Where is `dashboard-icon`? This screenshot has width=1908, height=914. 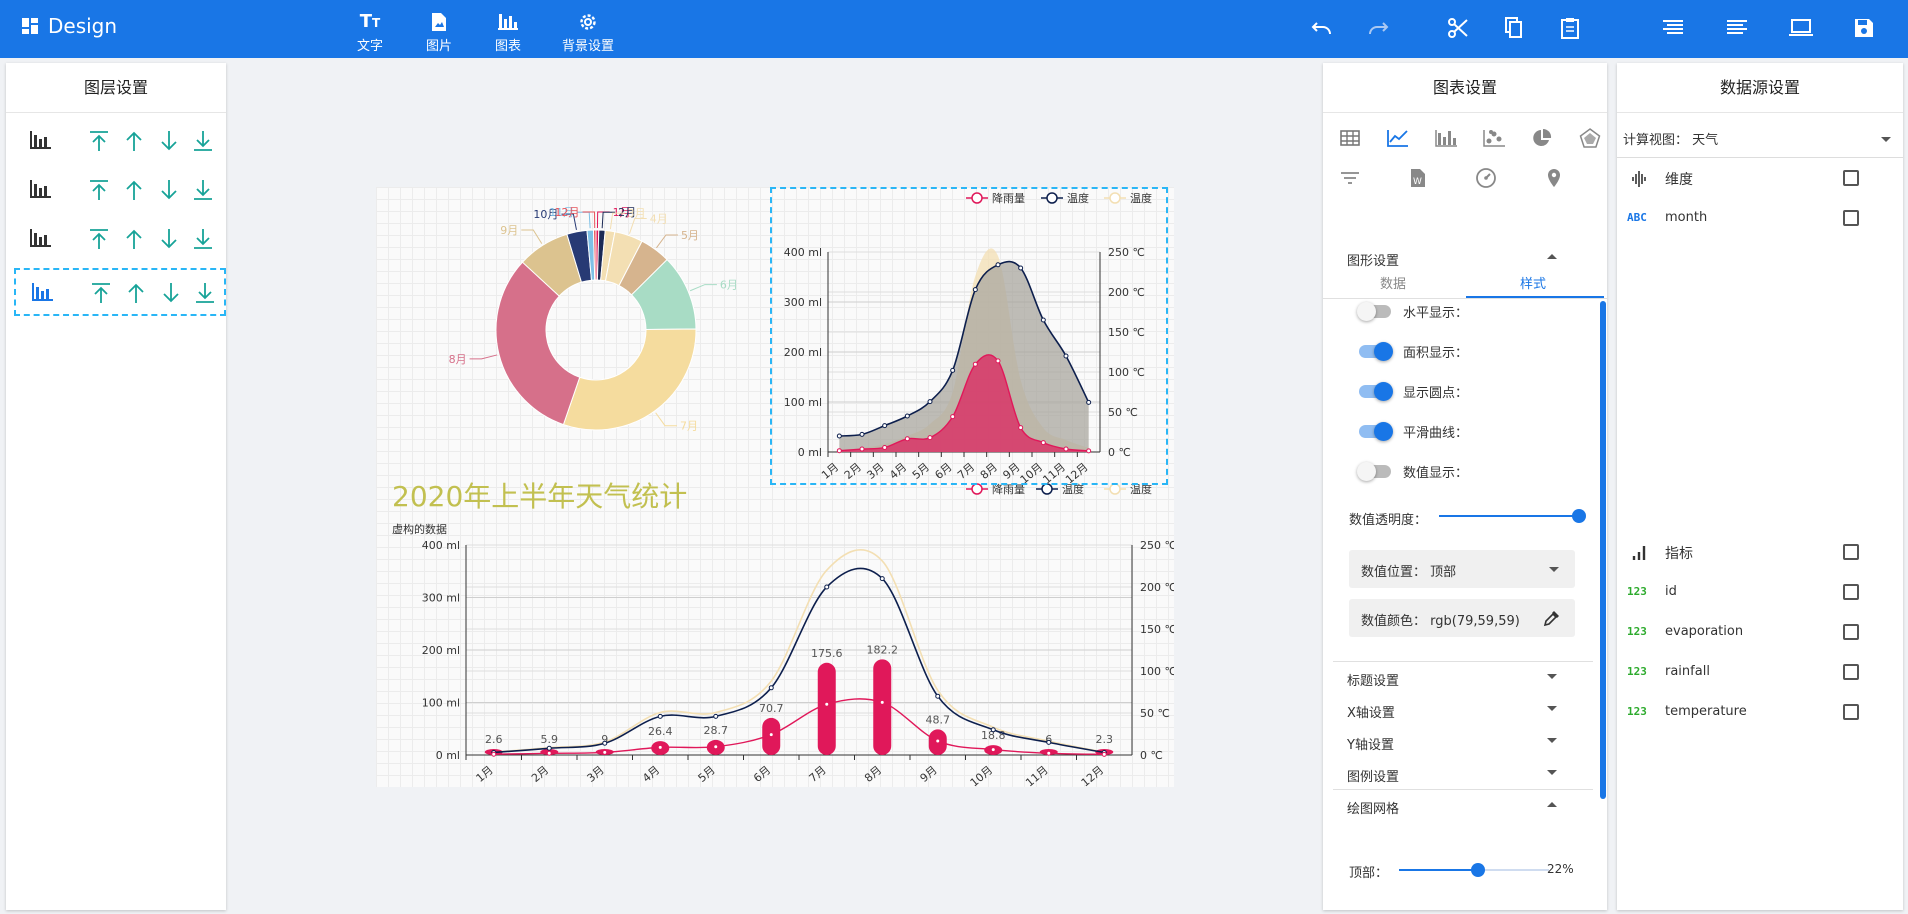
dashboard-icon is located at coordinates (30, 26).